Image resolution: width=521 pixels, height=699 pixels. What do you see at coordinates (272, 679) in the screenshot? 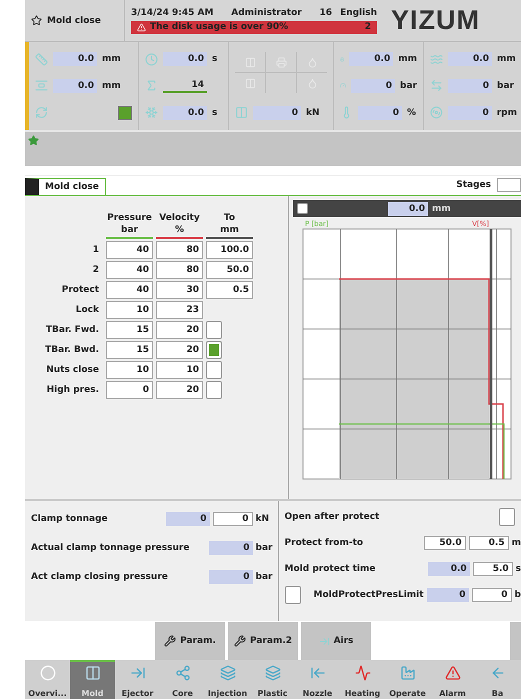
I see `nav-tab: Plastic` at bounding box center [272, 679].